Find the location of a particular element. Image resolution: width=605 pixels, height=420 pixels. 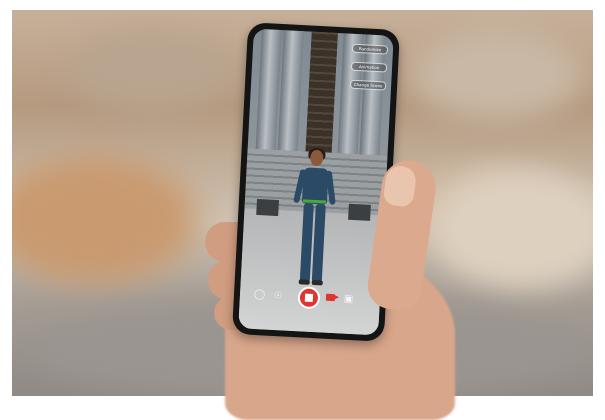

camera-icon: ▣ is located at coordinates (349, 300).